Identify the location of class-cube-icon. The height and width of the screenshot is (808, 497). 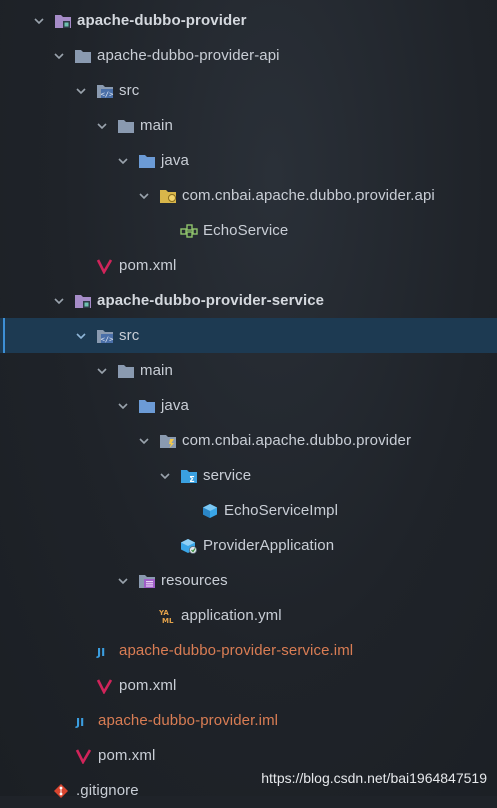
(210, 511).